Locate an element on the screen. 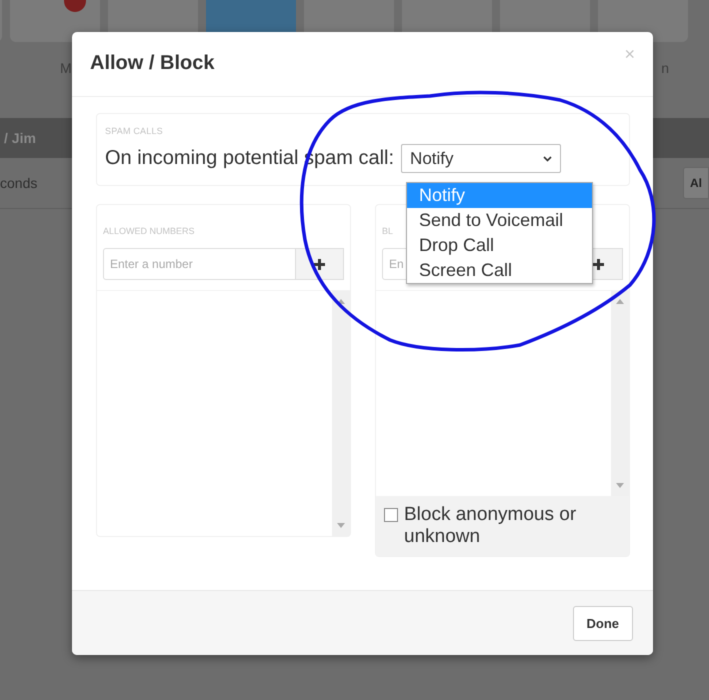  number-input: Enter a number is located at coordinates (199, 264).